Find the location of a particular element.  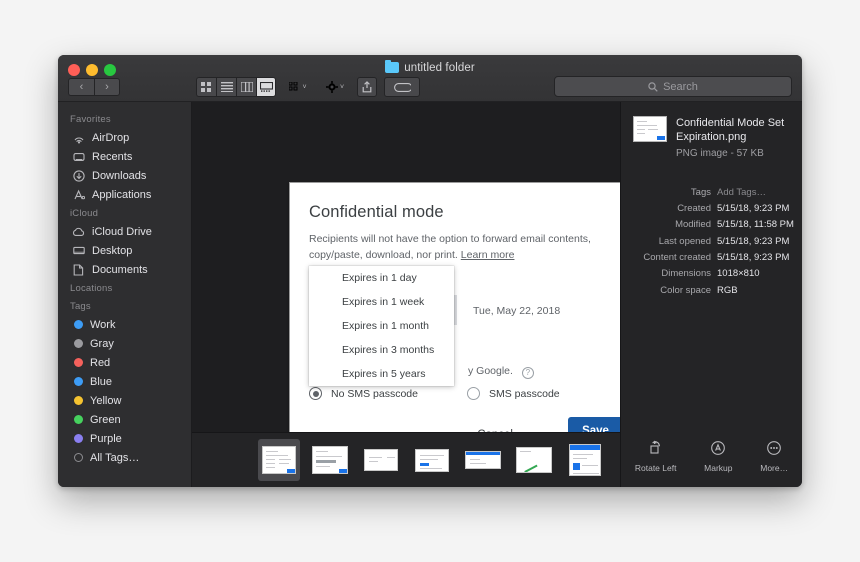

dialog-title: Confidential mode is located at coordinates (376, 212).